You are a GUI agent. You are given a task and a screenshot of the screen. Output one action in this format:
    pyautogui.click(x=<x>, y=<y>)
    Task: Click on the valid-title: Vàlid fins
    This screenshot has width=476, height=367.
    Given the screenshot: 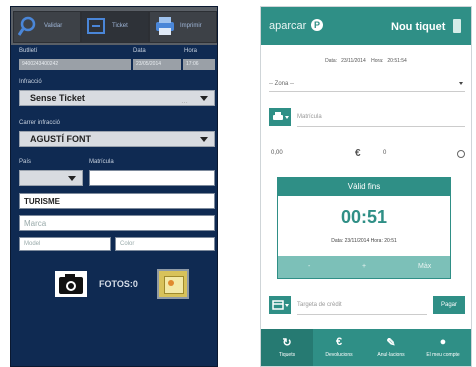 What is the action you would take?
    pyautogui.click(x=364, y=187)
    